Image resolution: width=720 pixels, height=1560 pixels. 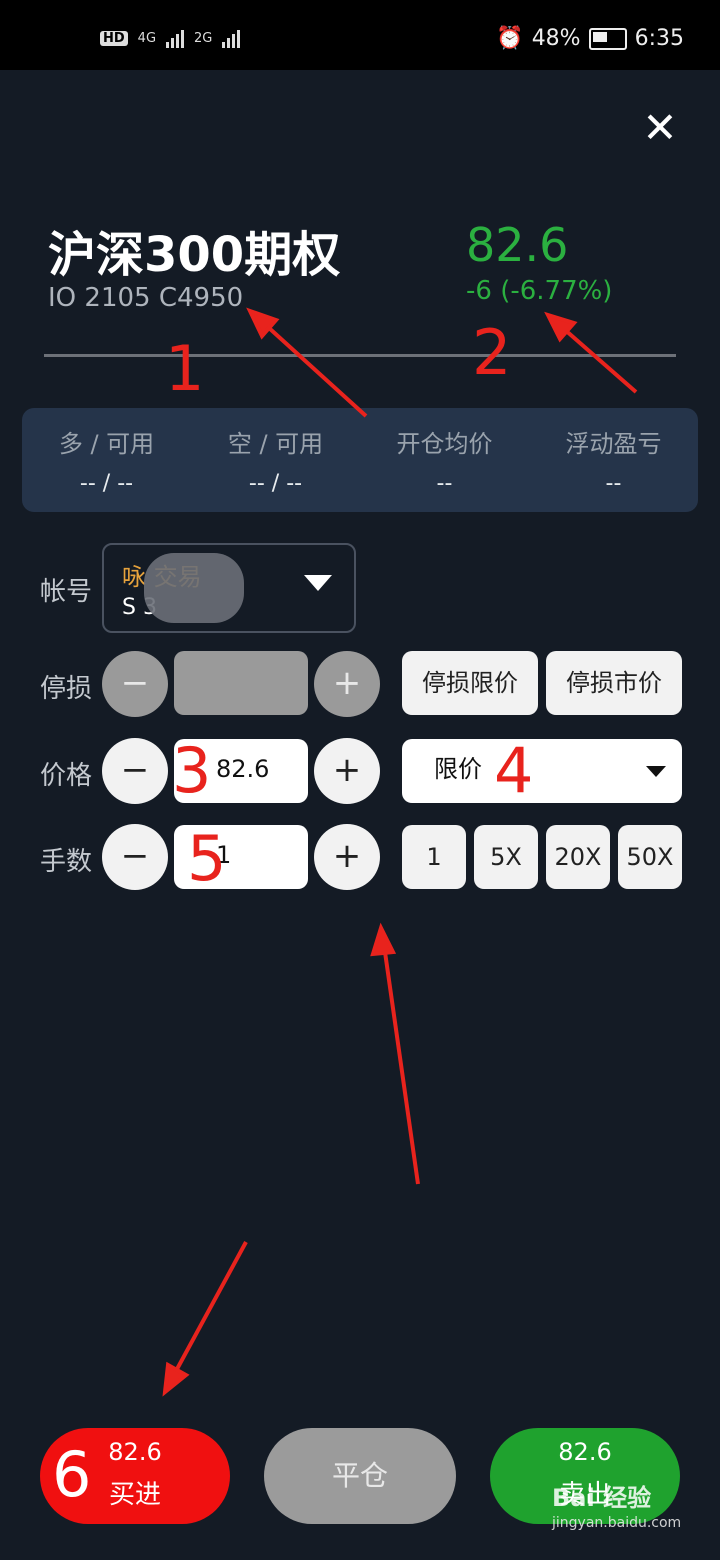 I want to click on alarm-icon: ⏰, so click(x=510, y=38).